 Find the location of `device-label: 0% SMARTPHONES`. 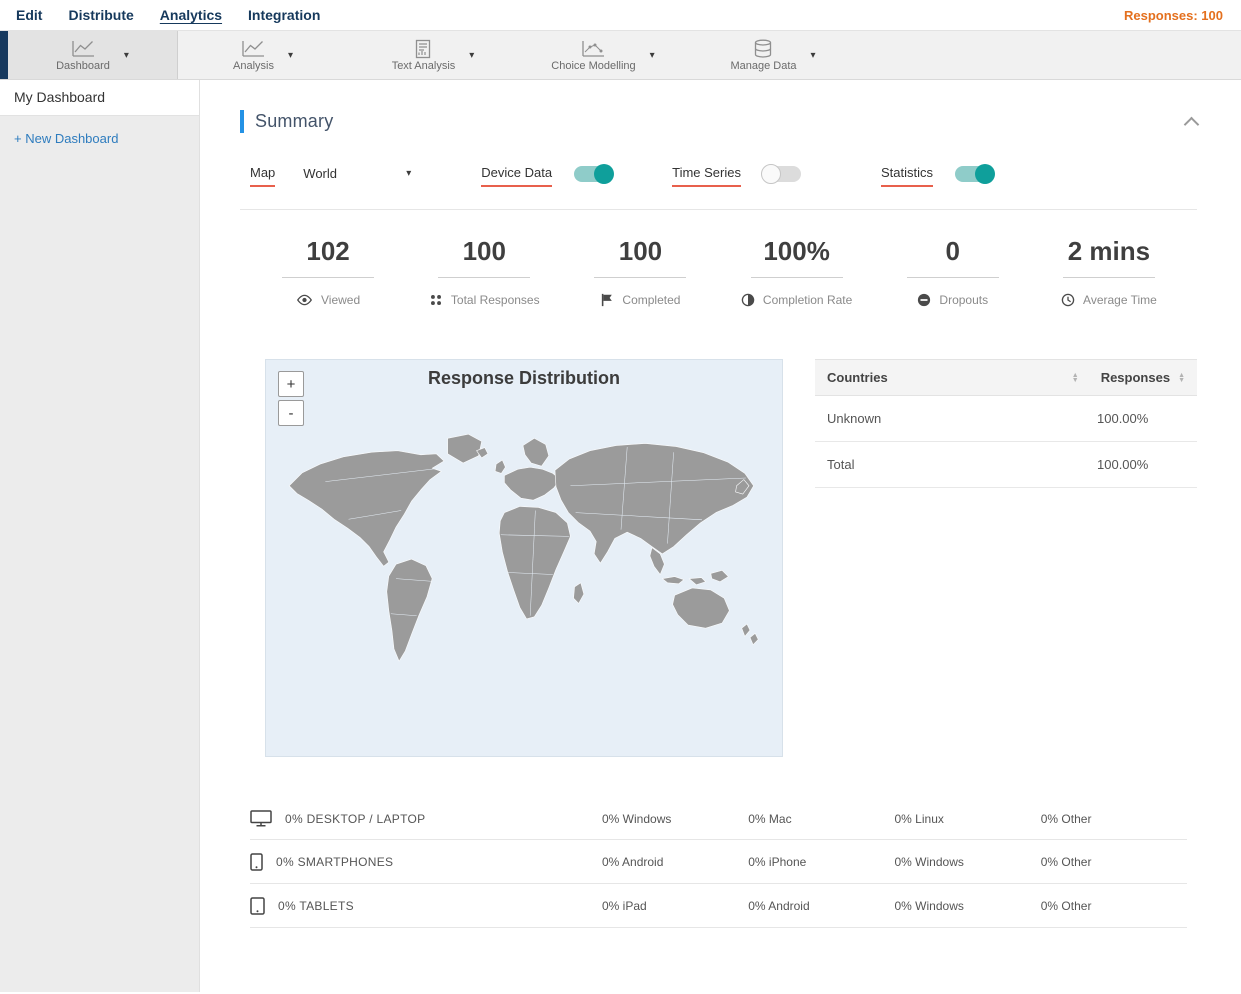

device-label: 0% SMARTPHONES is located at coordinates (335, 862).